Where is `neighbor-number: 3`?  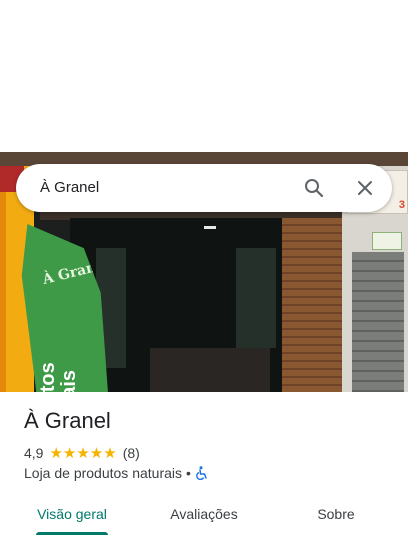 neighbor-number: 3 is located at coordinates (401, 205).